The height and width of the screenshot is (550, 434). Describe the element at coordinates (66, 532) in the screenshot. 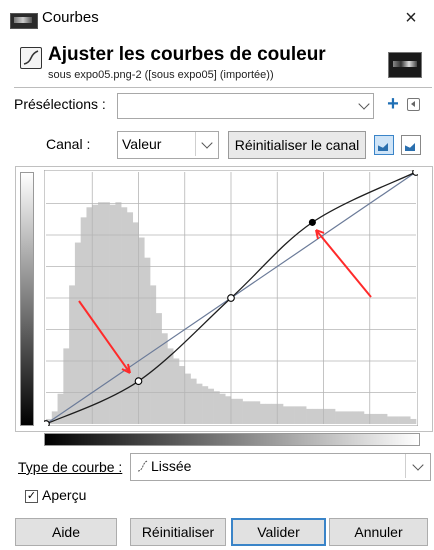

I see `help-button: Aide` at that location.